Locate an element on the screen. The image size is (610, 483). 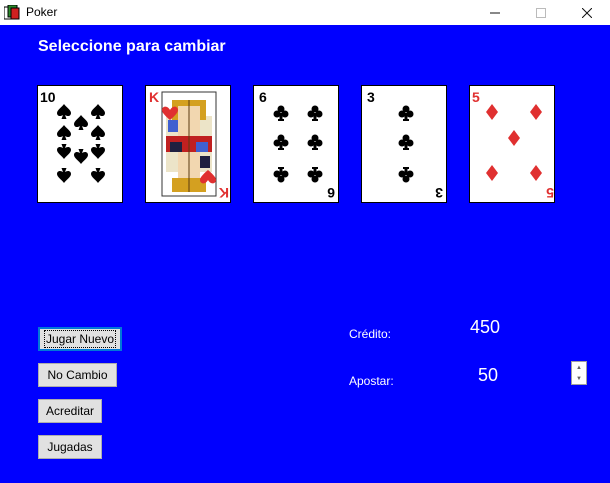
maximize-button is located at coordinates (541, 12).